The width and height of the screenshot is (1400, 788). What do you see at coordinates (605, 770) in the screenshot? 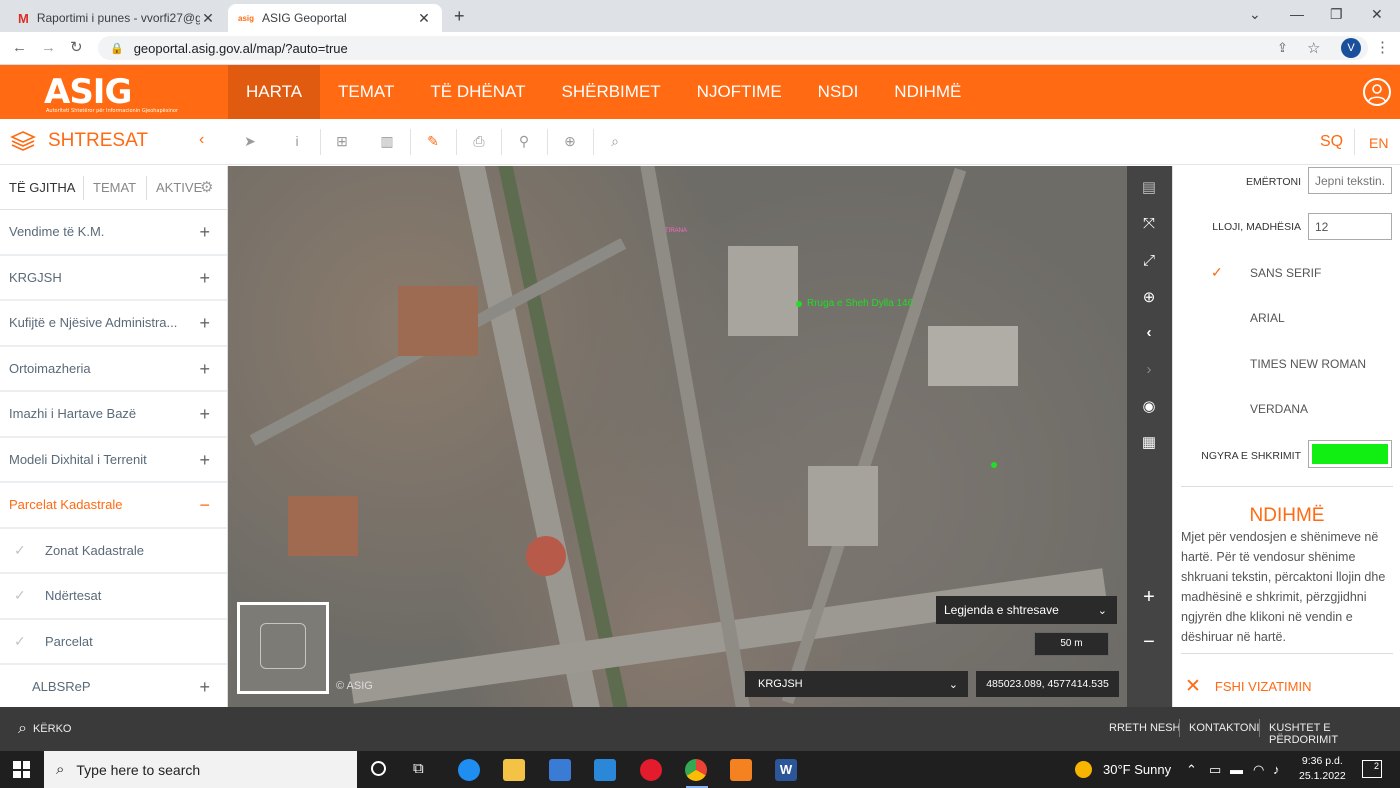
I see `mail-icon` at bounding box center [605, 770].